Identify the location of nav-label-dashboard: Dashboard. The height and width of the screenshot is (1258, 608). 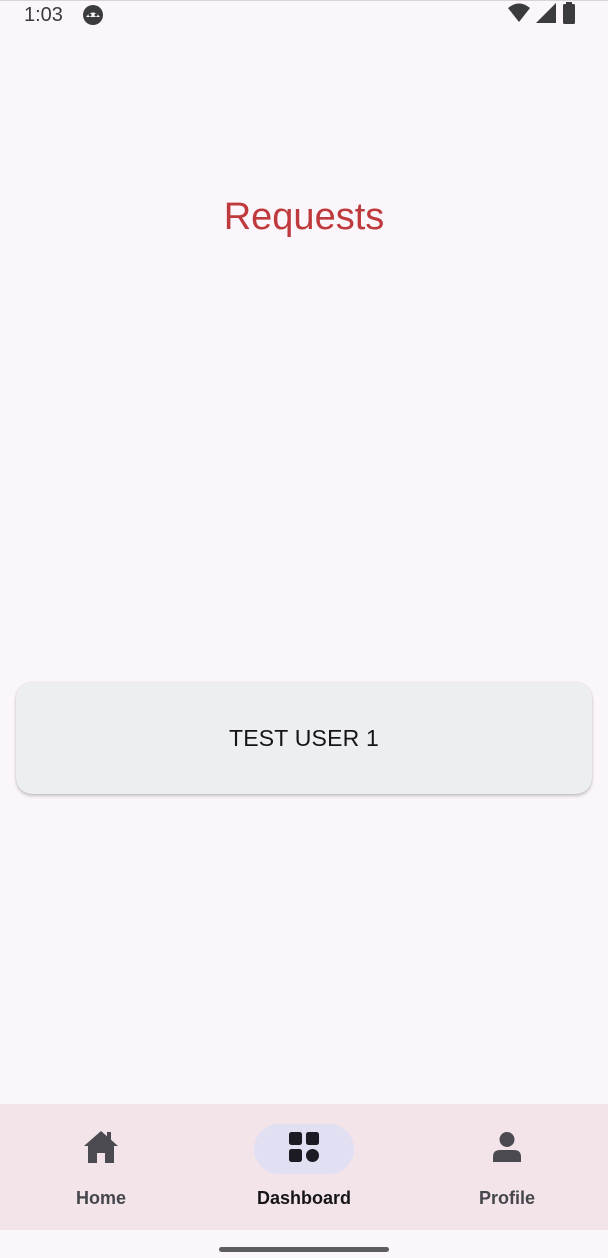
(304, 1198).